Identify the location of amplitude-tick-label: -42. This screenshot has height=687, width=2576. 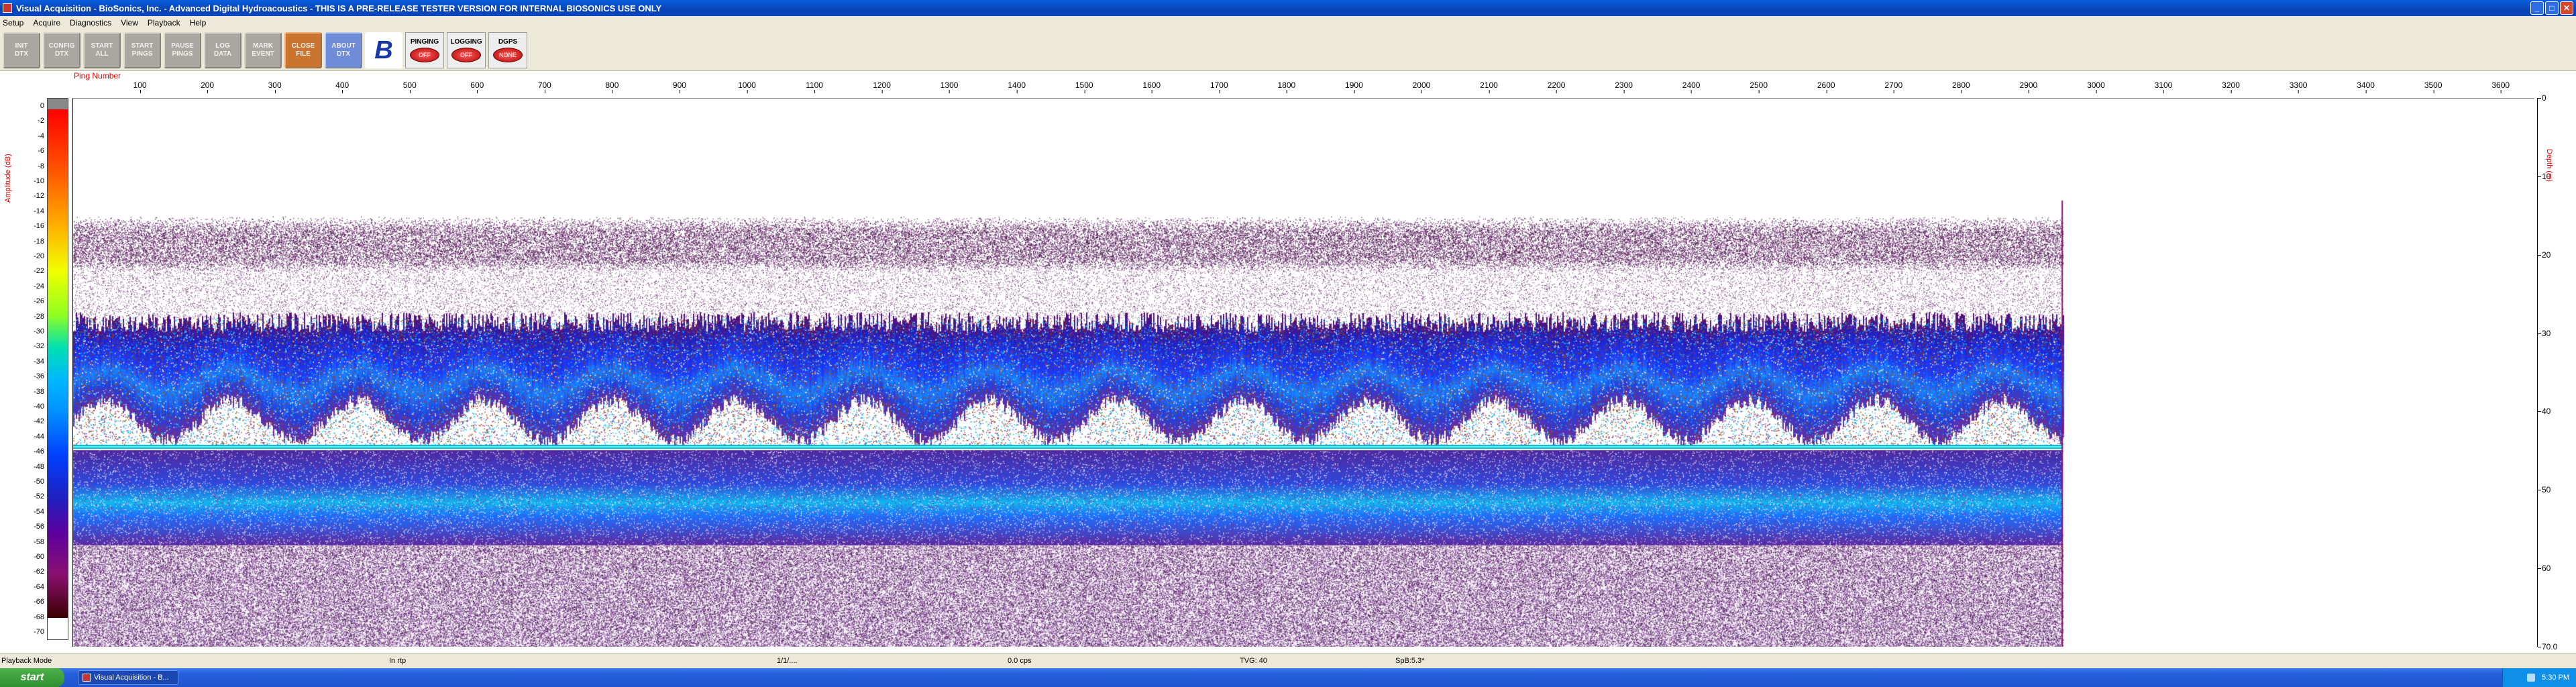
(39, 422).